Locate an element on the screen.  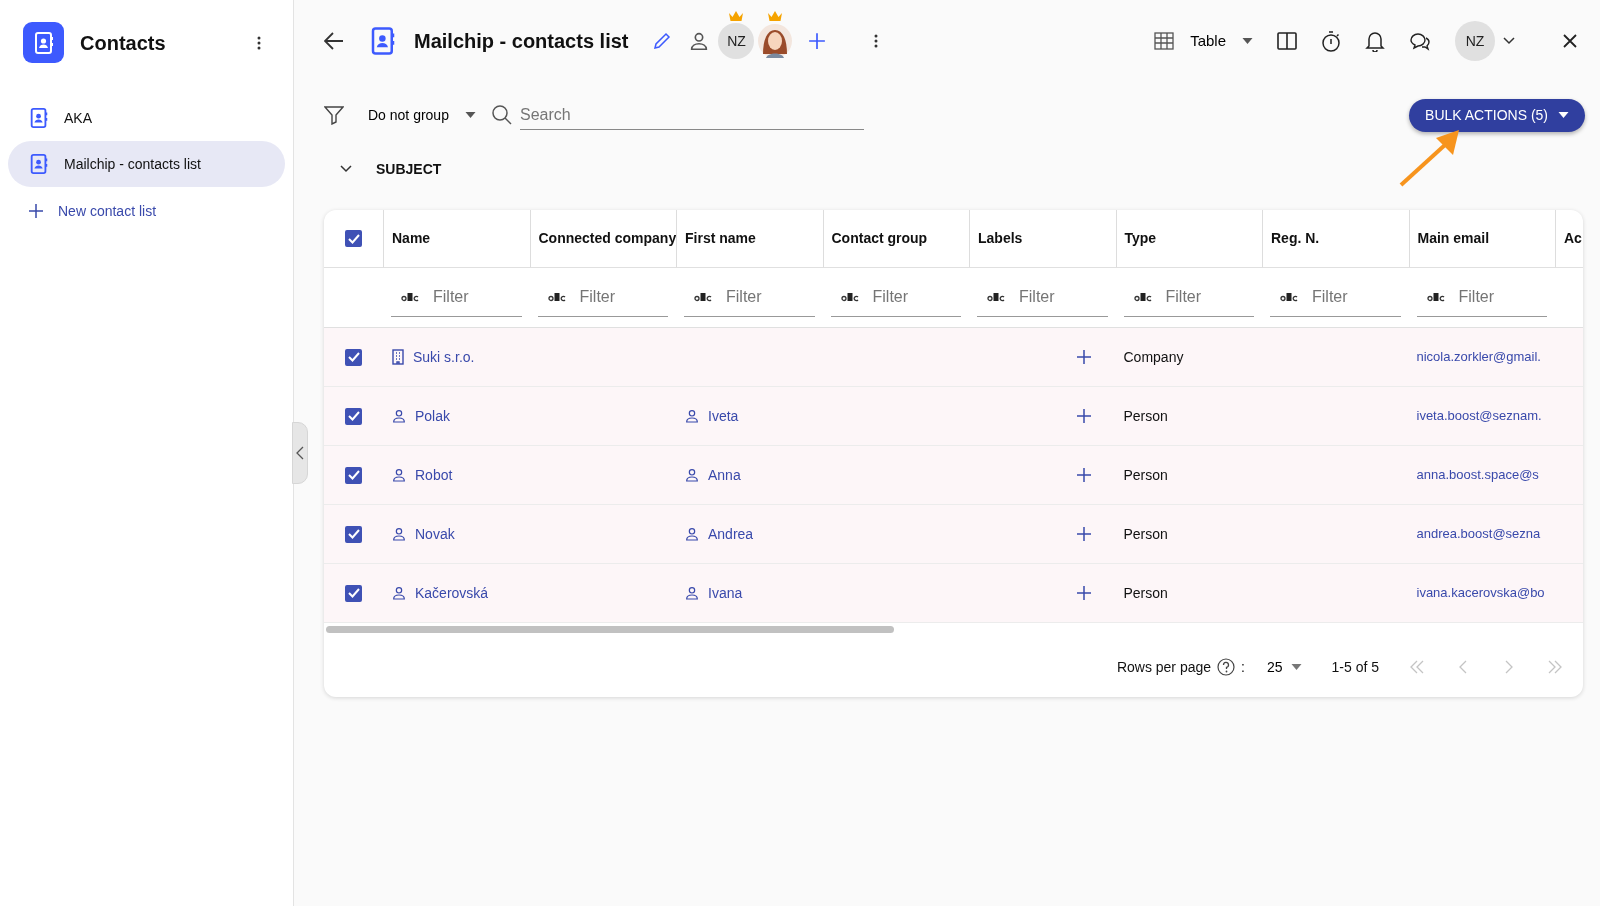
column-header: Type is located at coordinates (1140, 238).